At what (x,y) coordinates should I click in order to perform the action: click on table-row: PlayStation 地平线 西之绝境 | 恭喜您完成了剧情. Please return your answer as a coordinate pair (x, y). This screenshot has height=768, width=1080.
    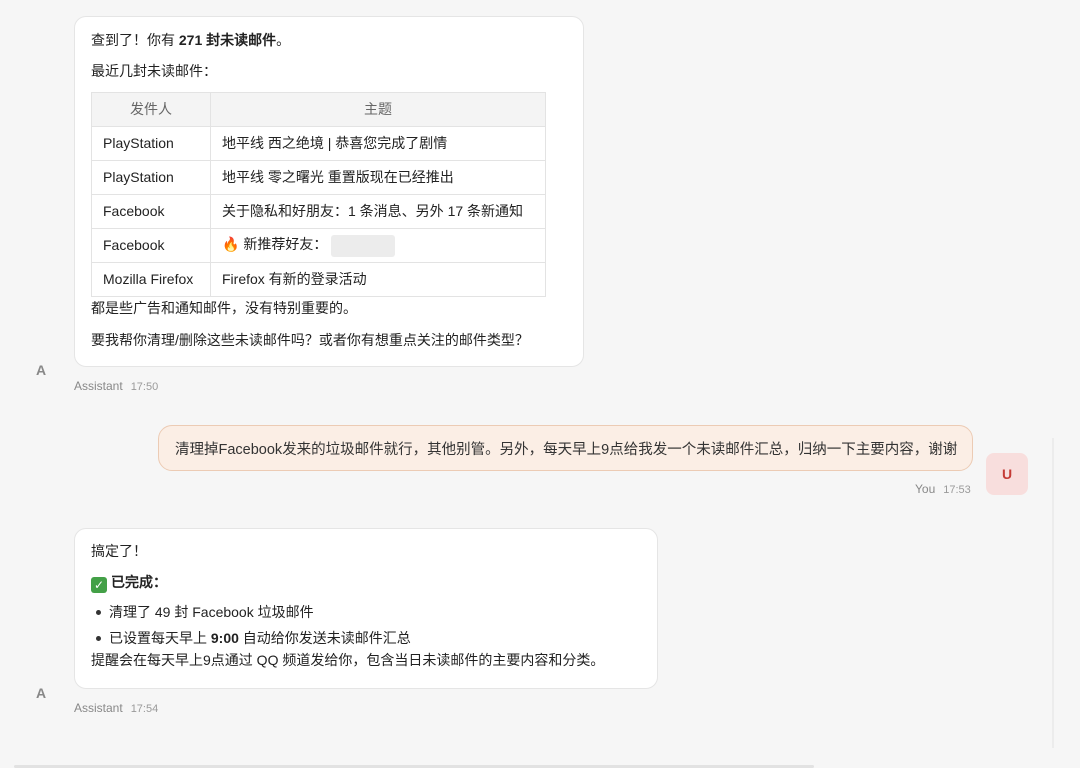
    Looking at the image, I should click on (318, 143).